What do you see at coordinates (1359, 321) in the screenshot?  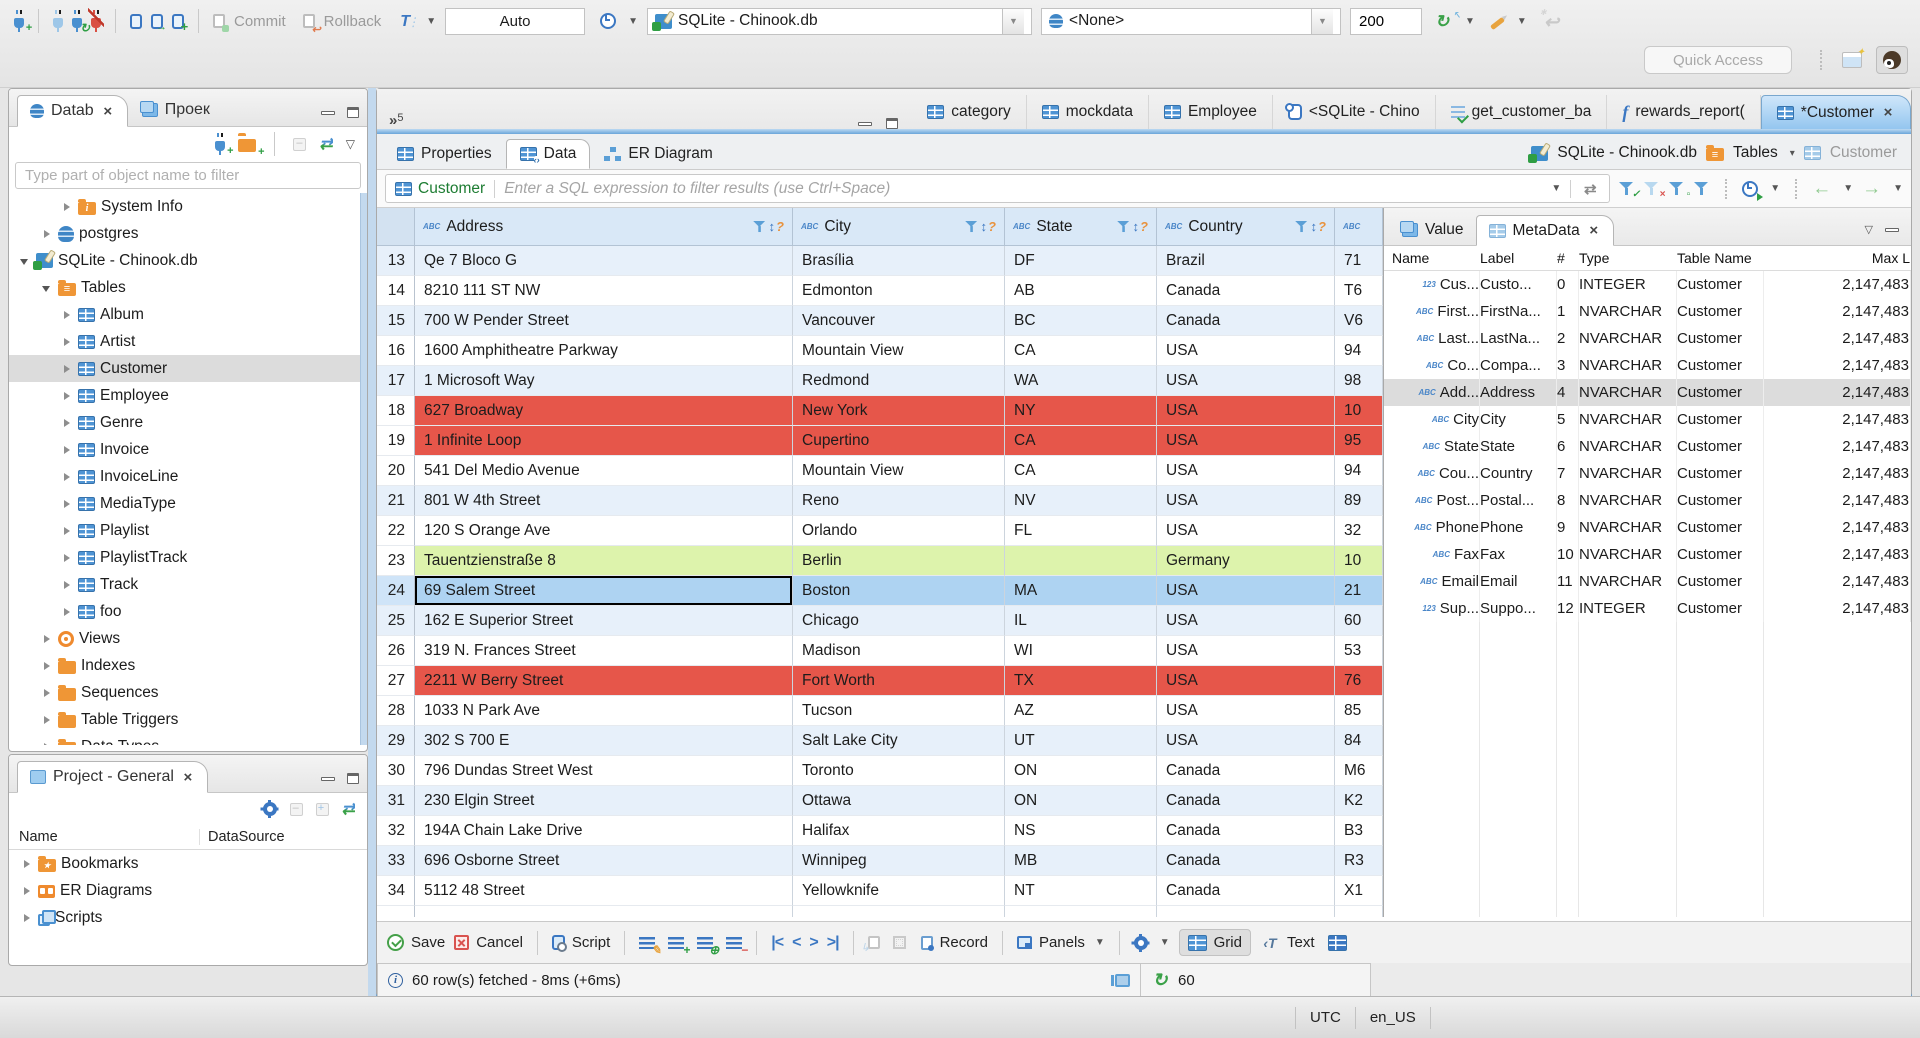 I see `postalcode-cell: V6` at bounding box center [1359, 321].